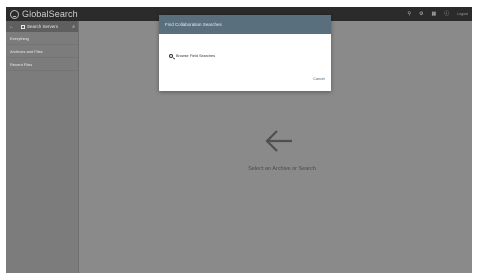 The image size is (478, 277). I want to click on top-actions: ⚲ ⚙ ▦ ⓘ Logout, so click(437, 14).